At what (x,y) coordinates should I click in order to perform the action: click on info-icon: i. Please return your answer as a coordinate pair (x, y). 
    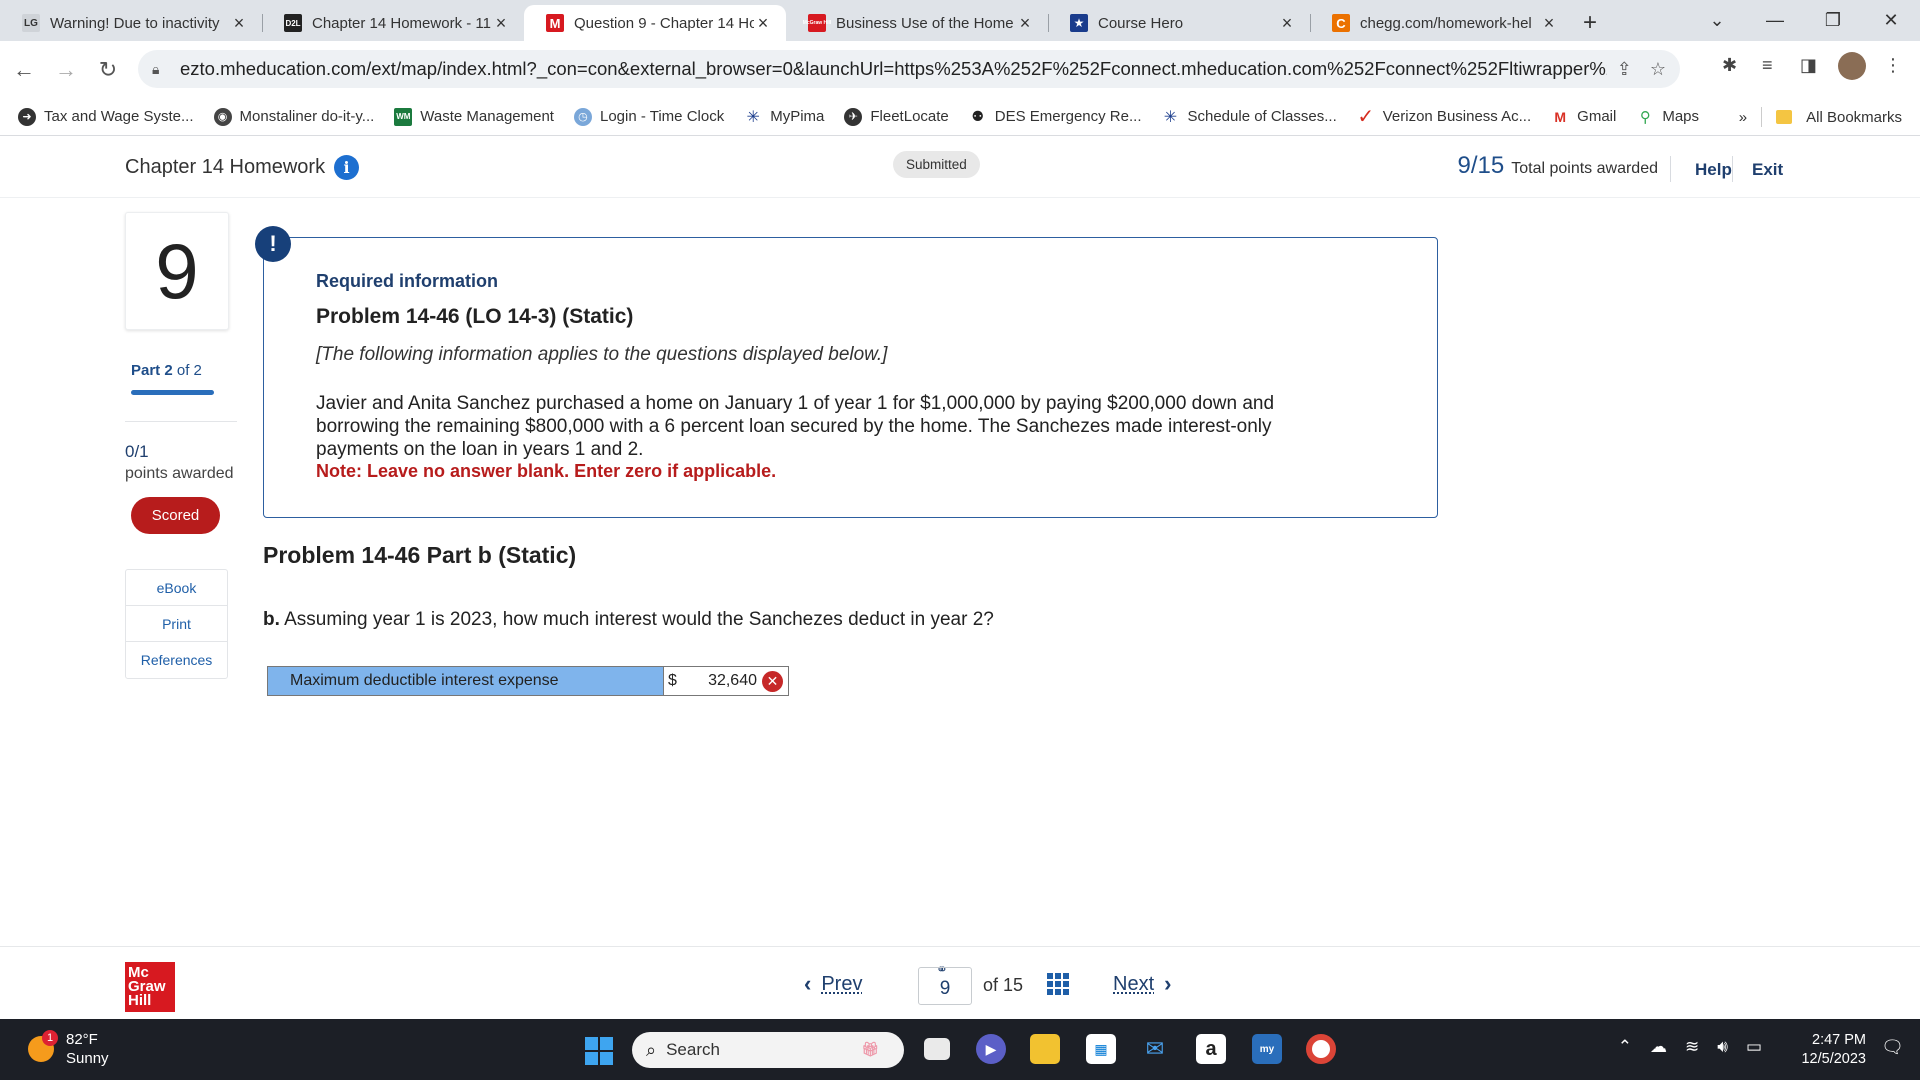
    Looking at the image, I should click on (347, 167).